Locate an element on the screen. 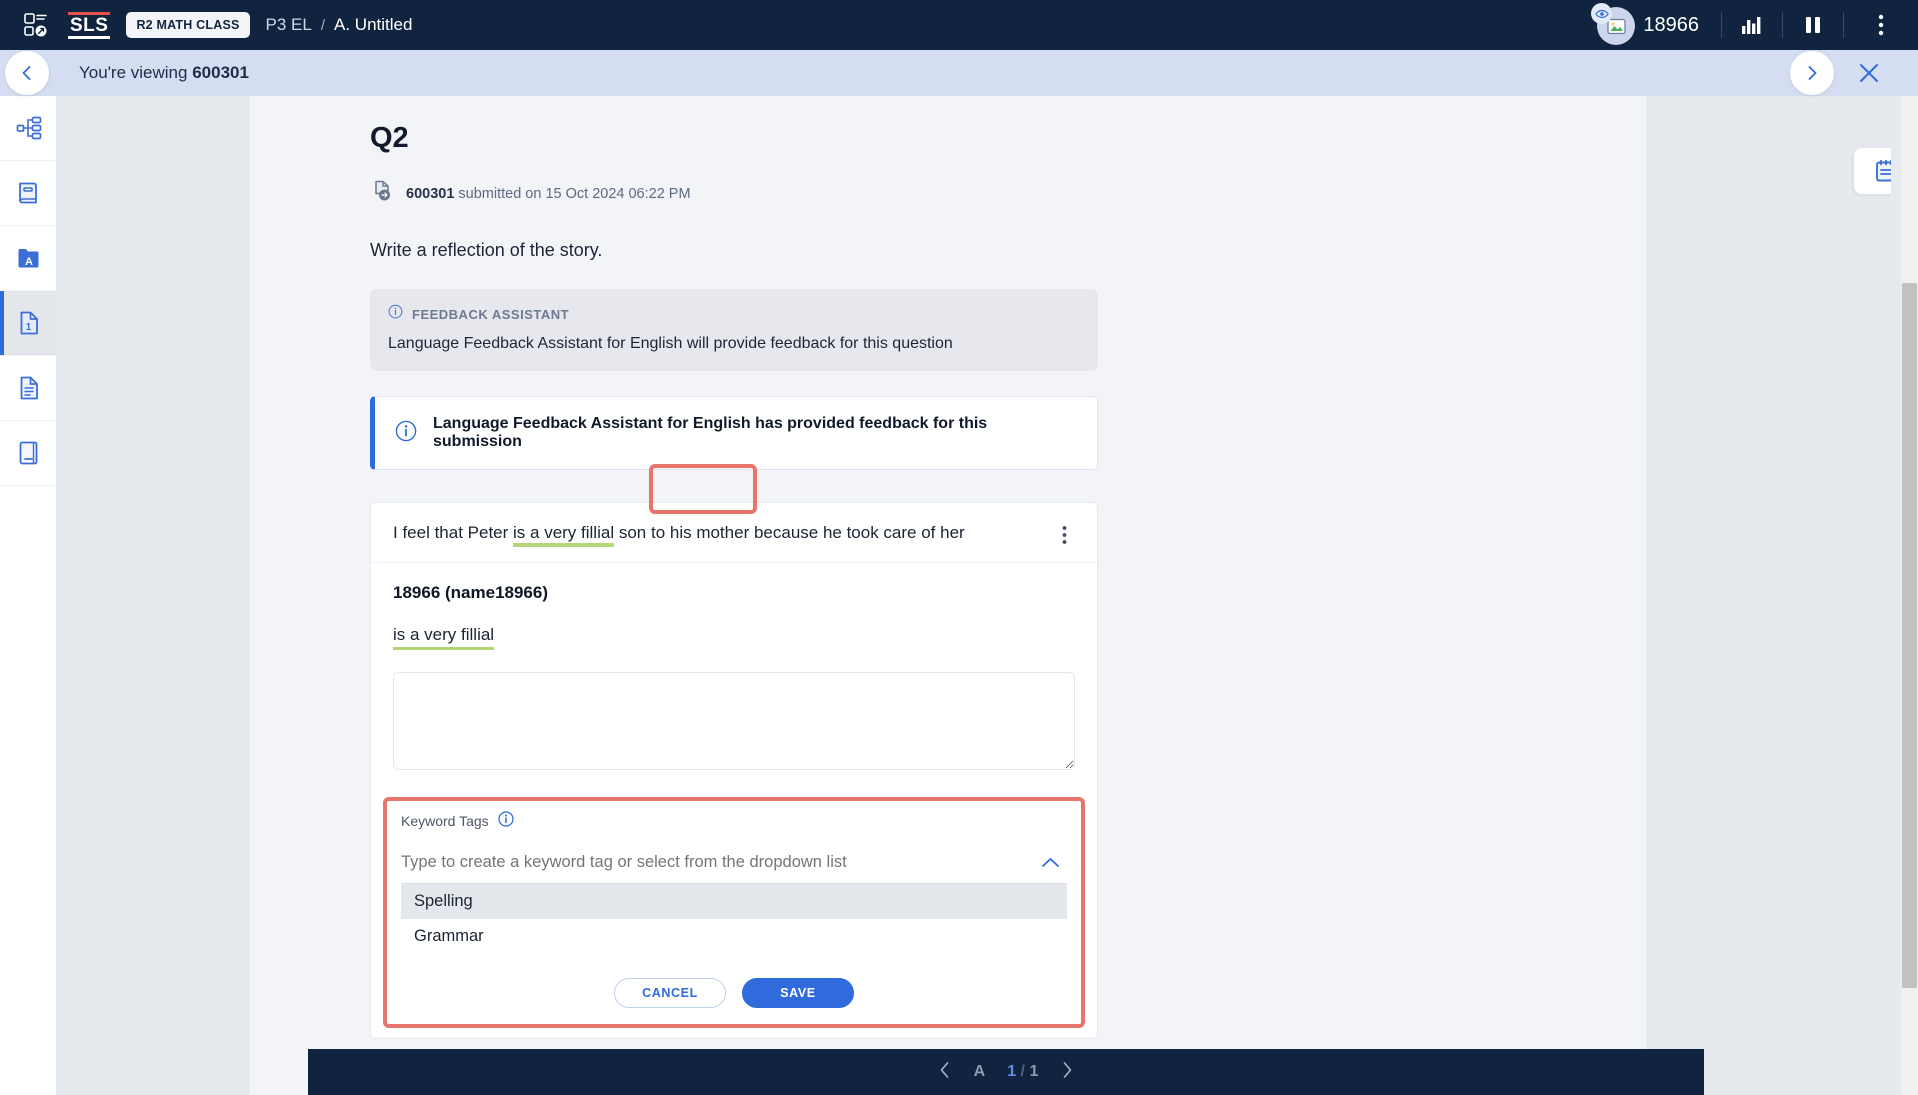 The image size is (1918, 1095). keyword-tags-dropdown: Spelling Grammar is located at coordinates (734, 918).